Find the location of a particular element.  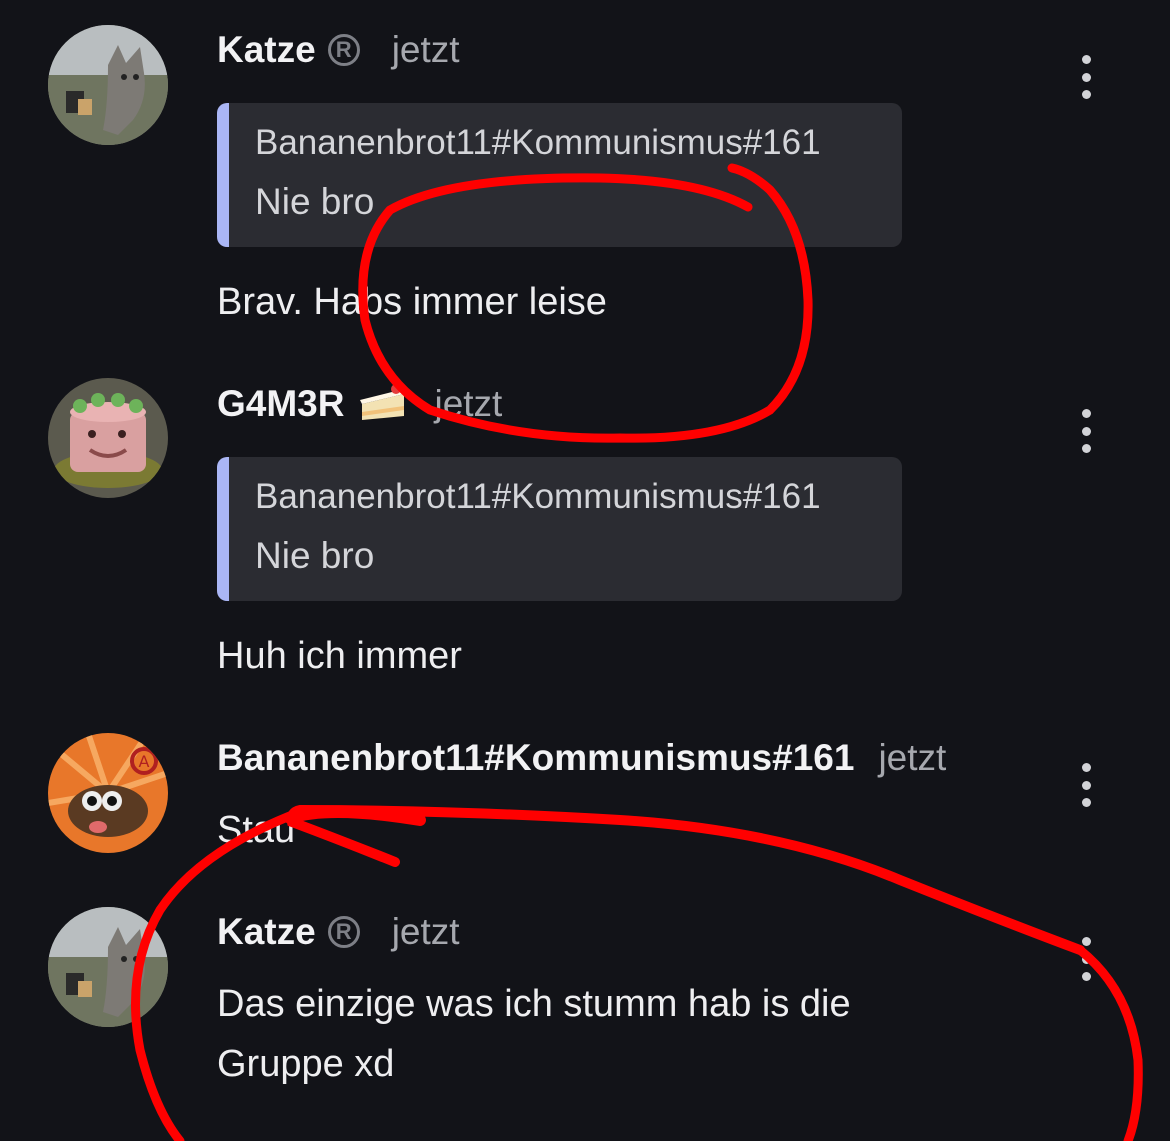

author-name: Bananenbrot11#Kommunismus#161 is located at coordinates (535, 758).